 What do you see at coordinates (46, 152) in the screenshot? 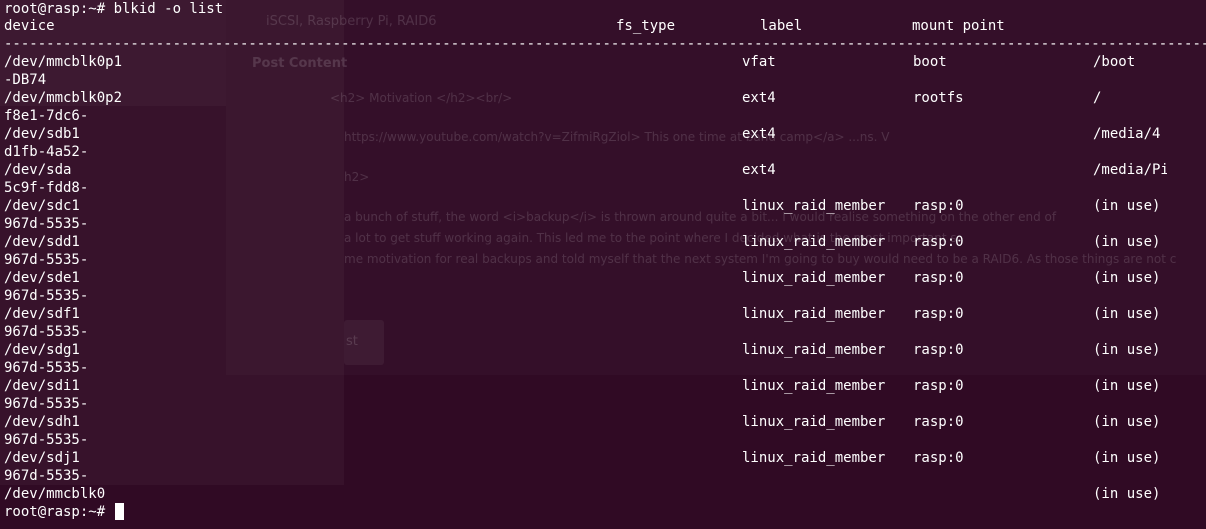
I see `row-uuid-fragment: d1fb-4a52-` at bounding box center [46, 152].